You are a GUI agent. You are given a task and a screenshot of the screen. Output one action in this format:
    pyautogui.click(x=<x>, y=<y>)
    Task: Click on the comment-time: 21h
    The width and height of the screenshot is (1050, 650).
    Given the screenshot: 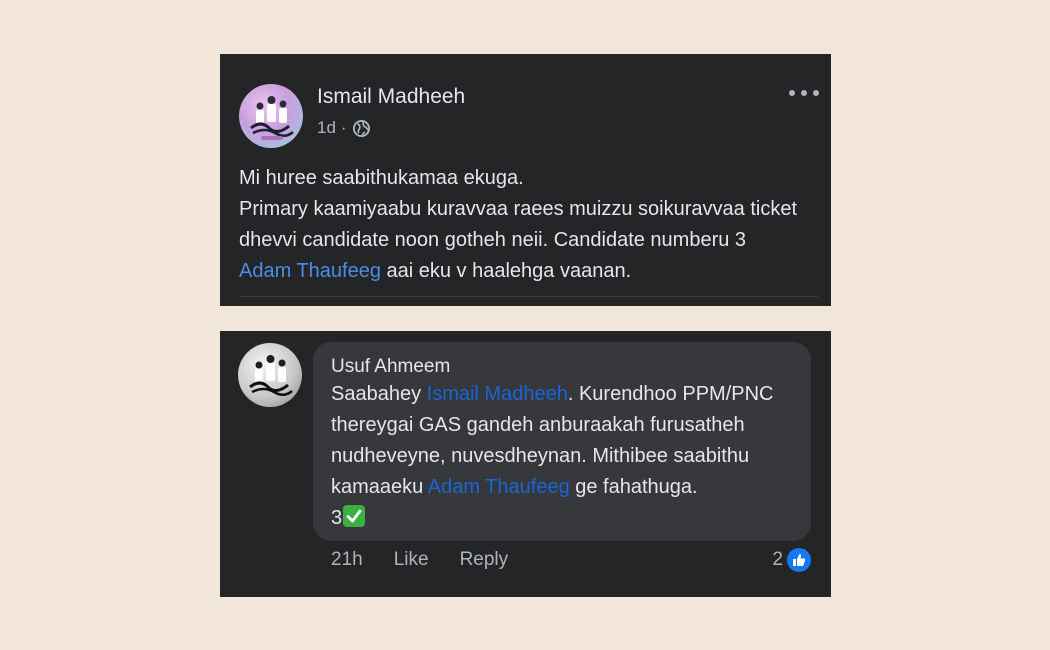 What is the action you would take?
    pyautogui.click(x=347, y=560)
    